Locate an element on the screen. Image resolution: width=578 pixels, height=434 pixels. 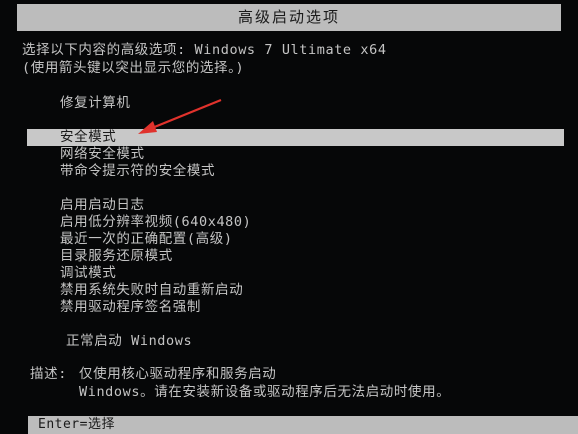
intro-os-line: 选择以下内容的高级选项: Windows 7 Ultimate x64 is located at coordinates (204, 50).